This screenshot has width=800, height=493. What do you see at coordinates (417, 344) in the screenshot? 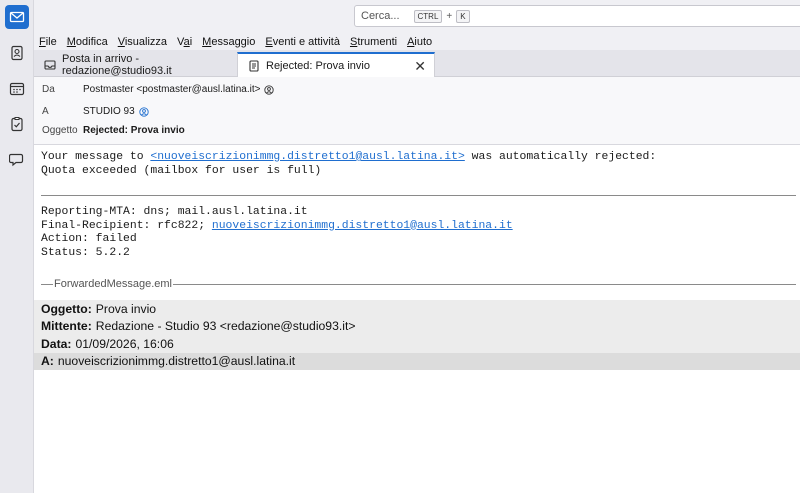
I see `forwarded-date-row: Data: 01/09/2026, 16:06` at bounding box center [417, 344].